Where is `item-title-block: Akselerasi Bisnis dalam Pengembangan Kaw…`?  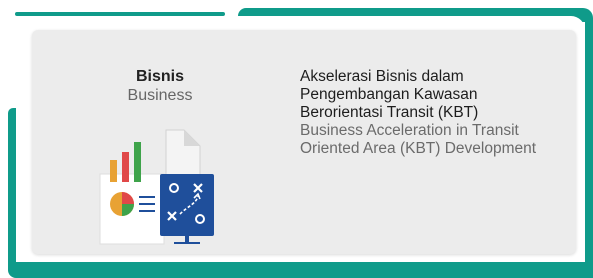
item-title-block: Akselerasi Bisnis dalam Pengembangan Kaw… is located at coordinates (435, 113).